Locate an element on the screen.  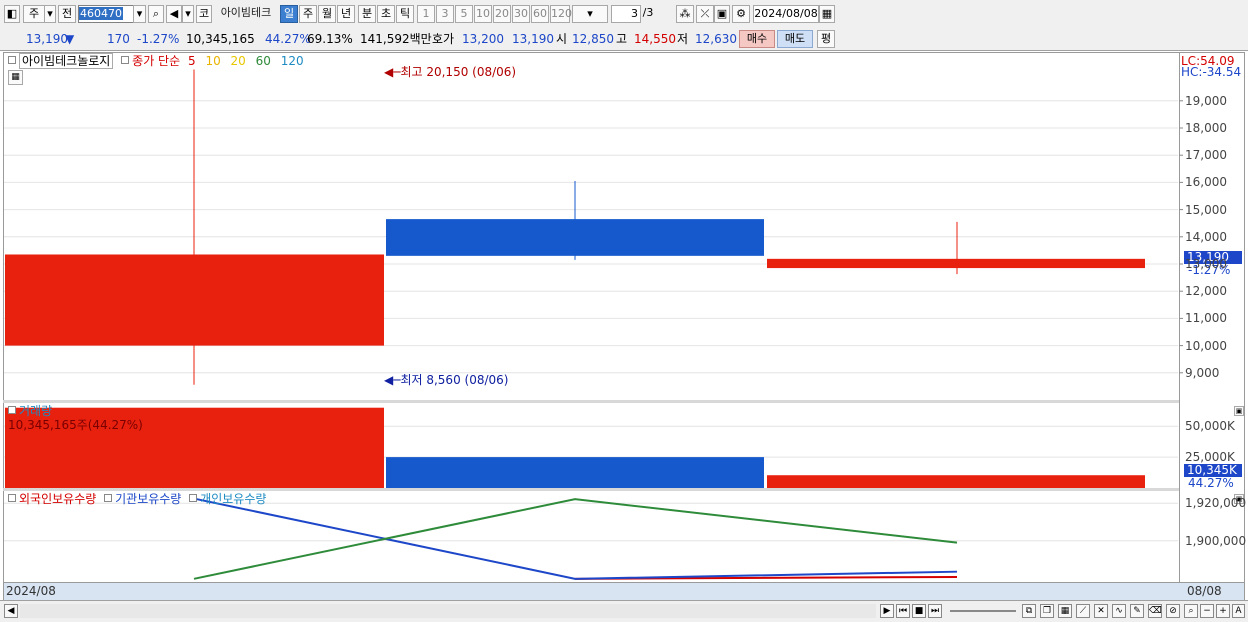
volume-tick-label: 25,000K is located at coordinates (1210, 457).